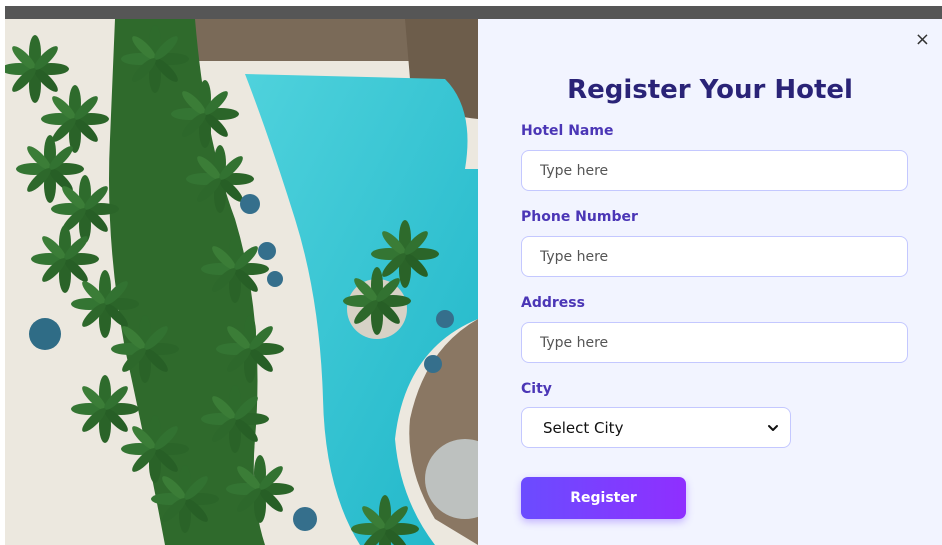 This screenshot has height=545, width=942. Describe the element at coordinates (714, 170) in the screenshot. I see `hotel-name-input` at that location.